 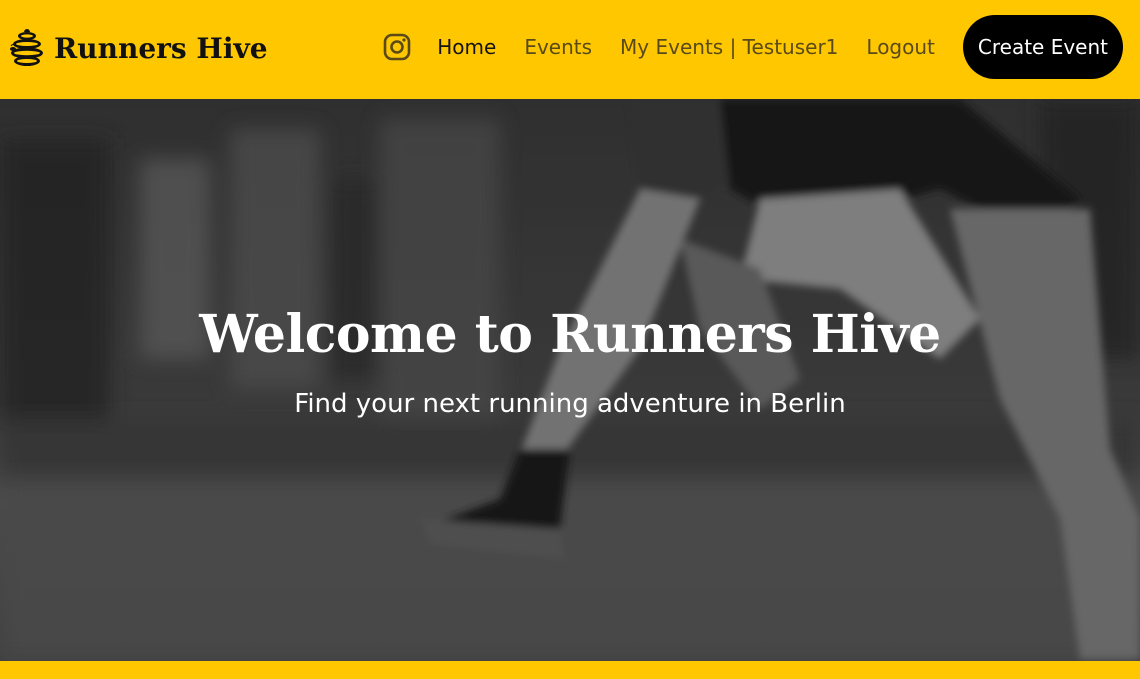 What do you see at coordinates (570, 670) in the screenshot?
I see `footer-strip` at bounding box center [570, 670].